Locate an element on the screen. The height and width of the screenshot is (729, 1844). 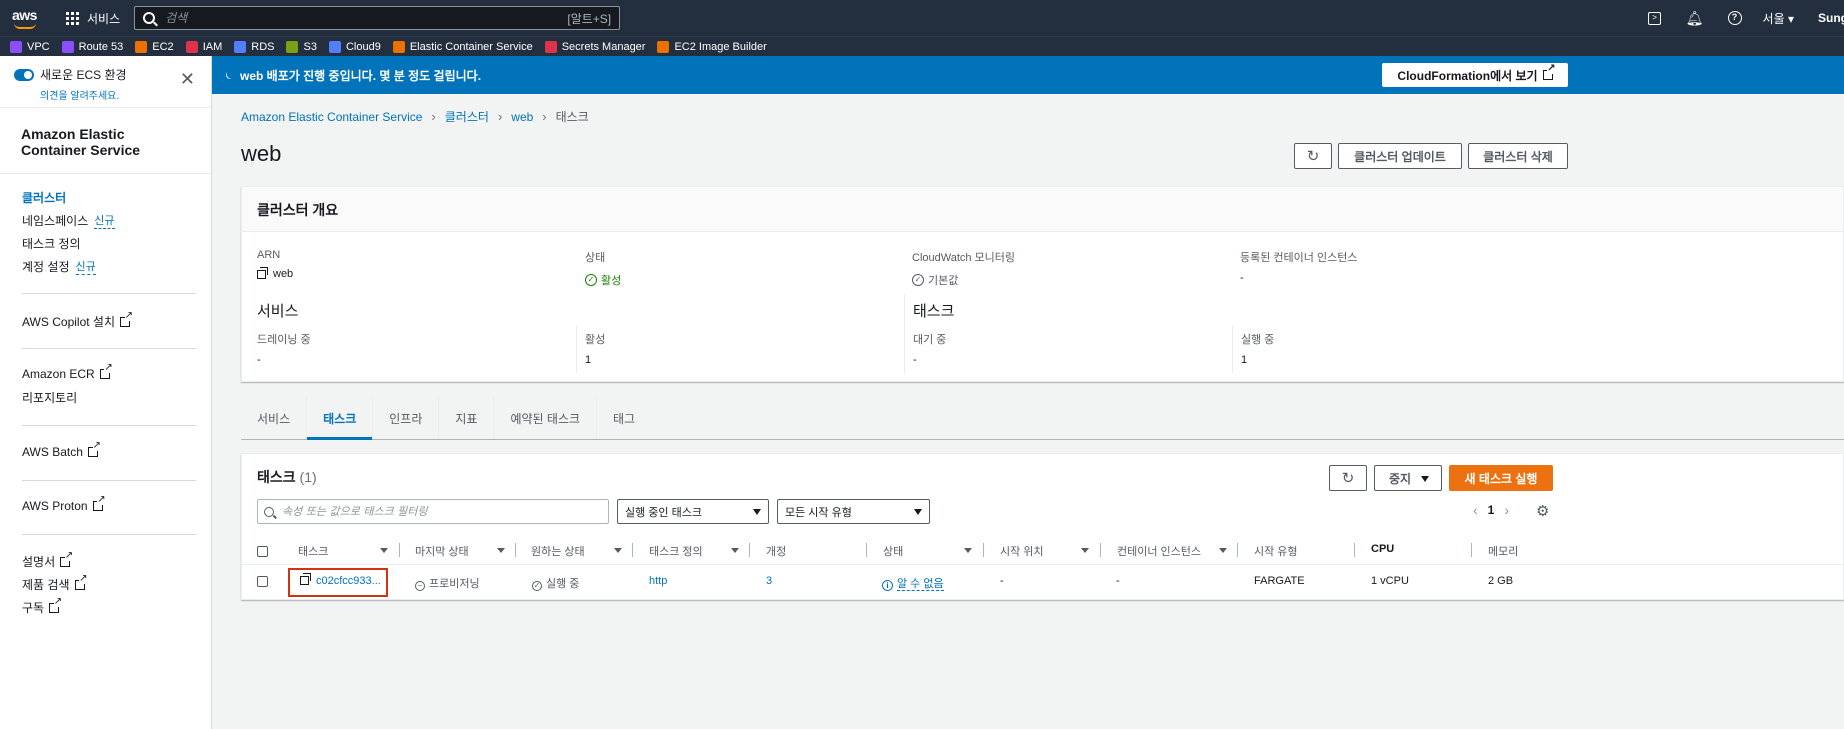
global-search: [알트+S] is located at coordinates (377, 18).